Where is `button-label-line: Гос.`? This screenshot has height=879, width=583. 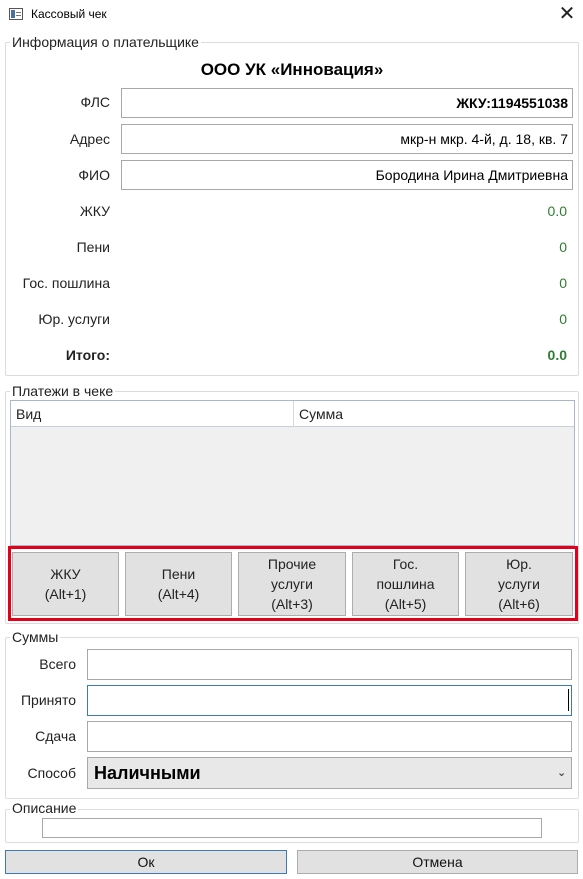
button-label-line: Гос. is located at coordinates (405, 564).